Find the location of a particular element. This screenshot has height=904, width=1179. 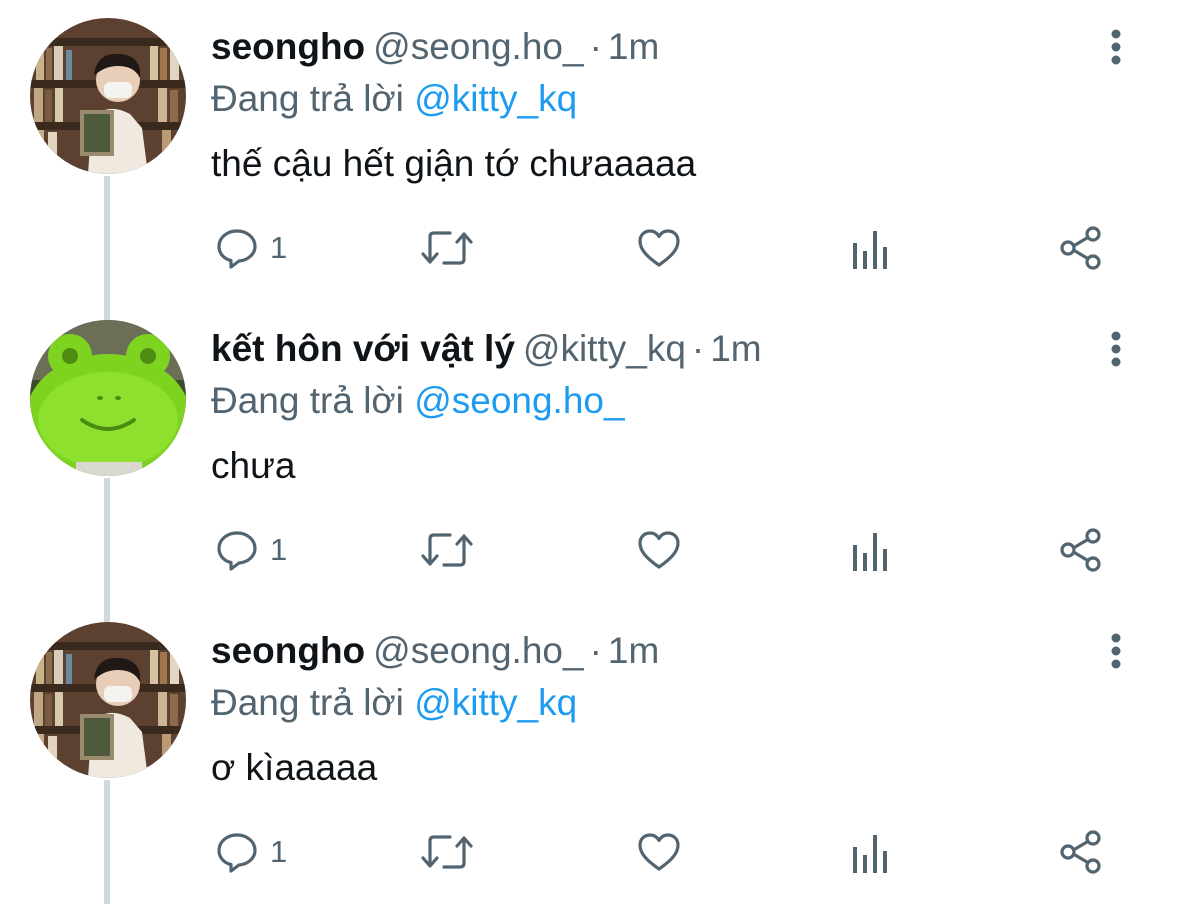

tweet-header: kết hôn với vật lý @kitty_kq · 1m is located at coordinates (486, 349).